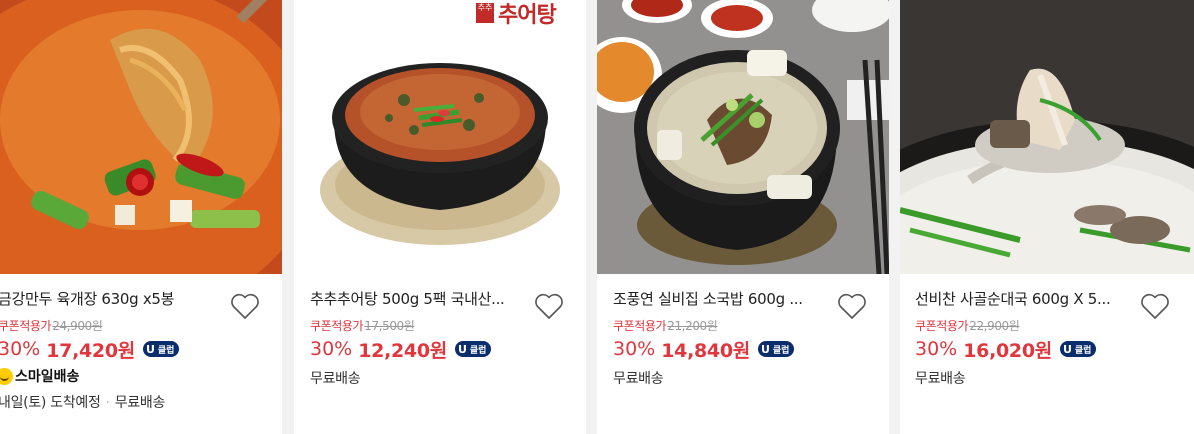 This screenshot has width=1194, height=434. I want to click on brand-seal: 추추, so click(485, 13).